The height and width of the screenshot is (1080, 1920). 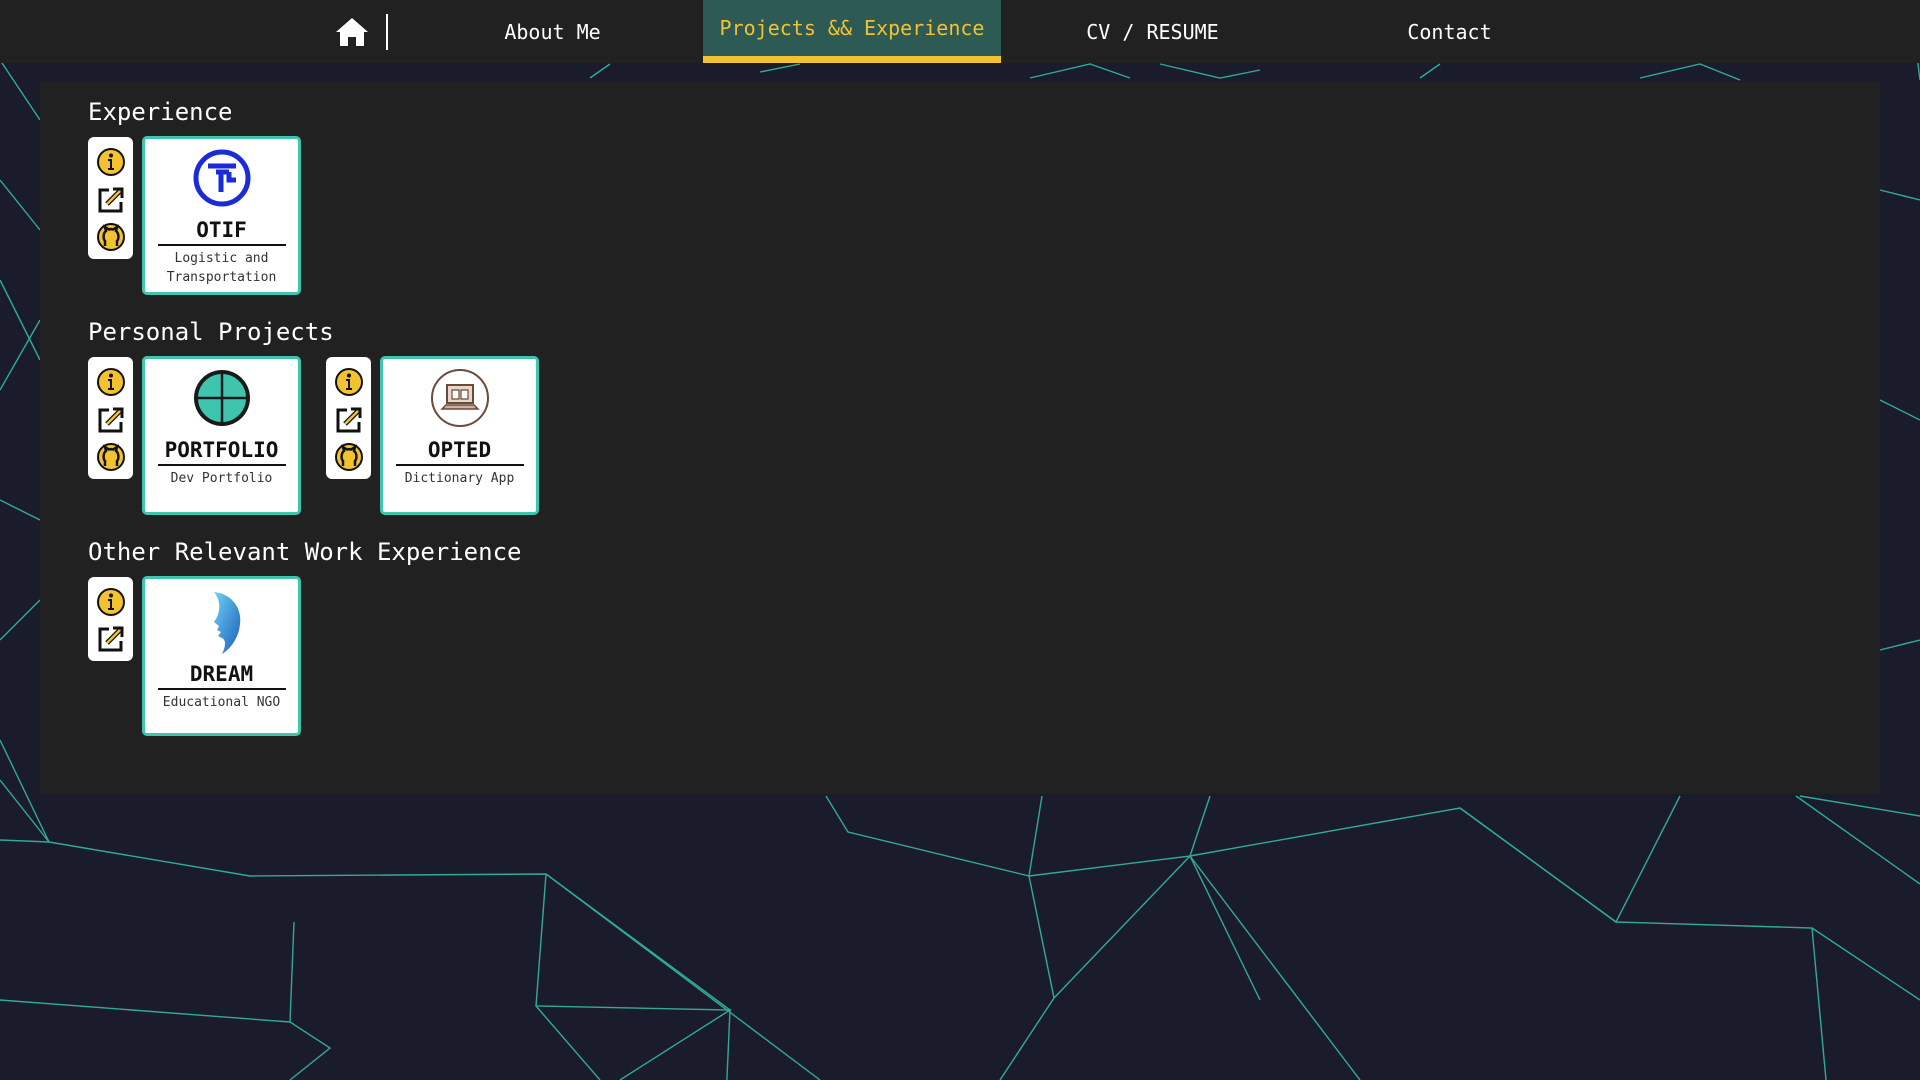 What do you see at coordinates (1449, 31) in the screenshot?
I see `nav-contact: Contact` at bounding box center [1449, 31].